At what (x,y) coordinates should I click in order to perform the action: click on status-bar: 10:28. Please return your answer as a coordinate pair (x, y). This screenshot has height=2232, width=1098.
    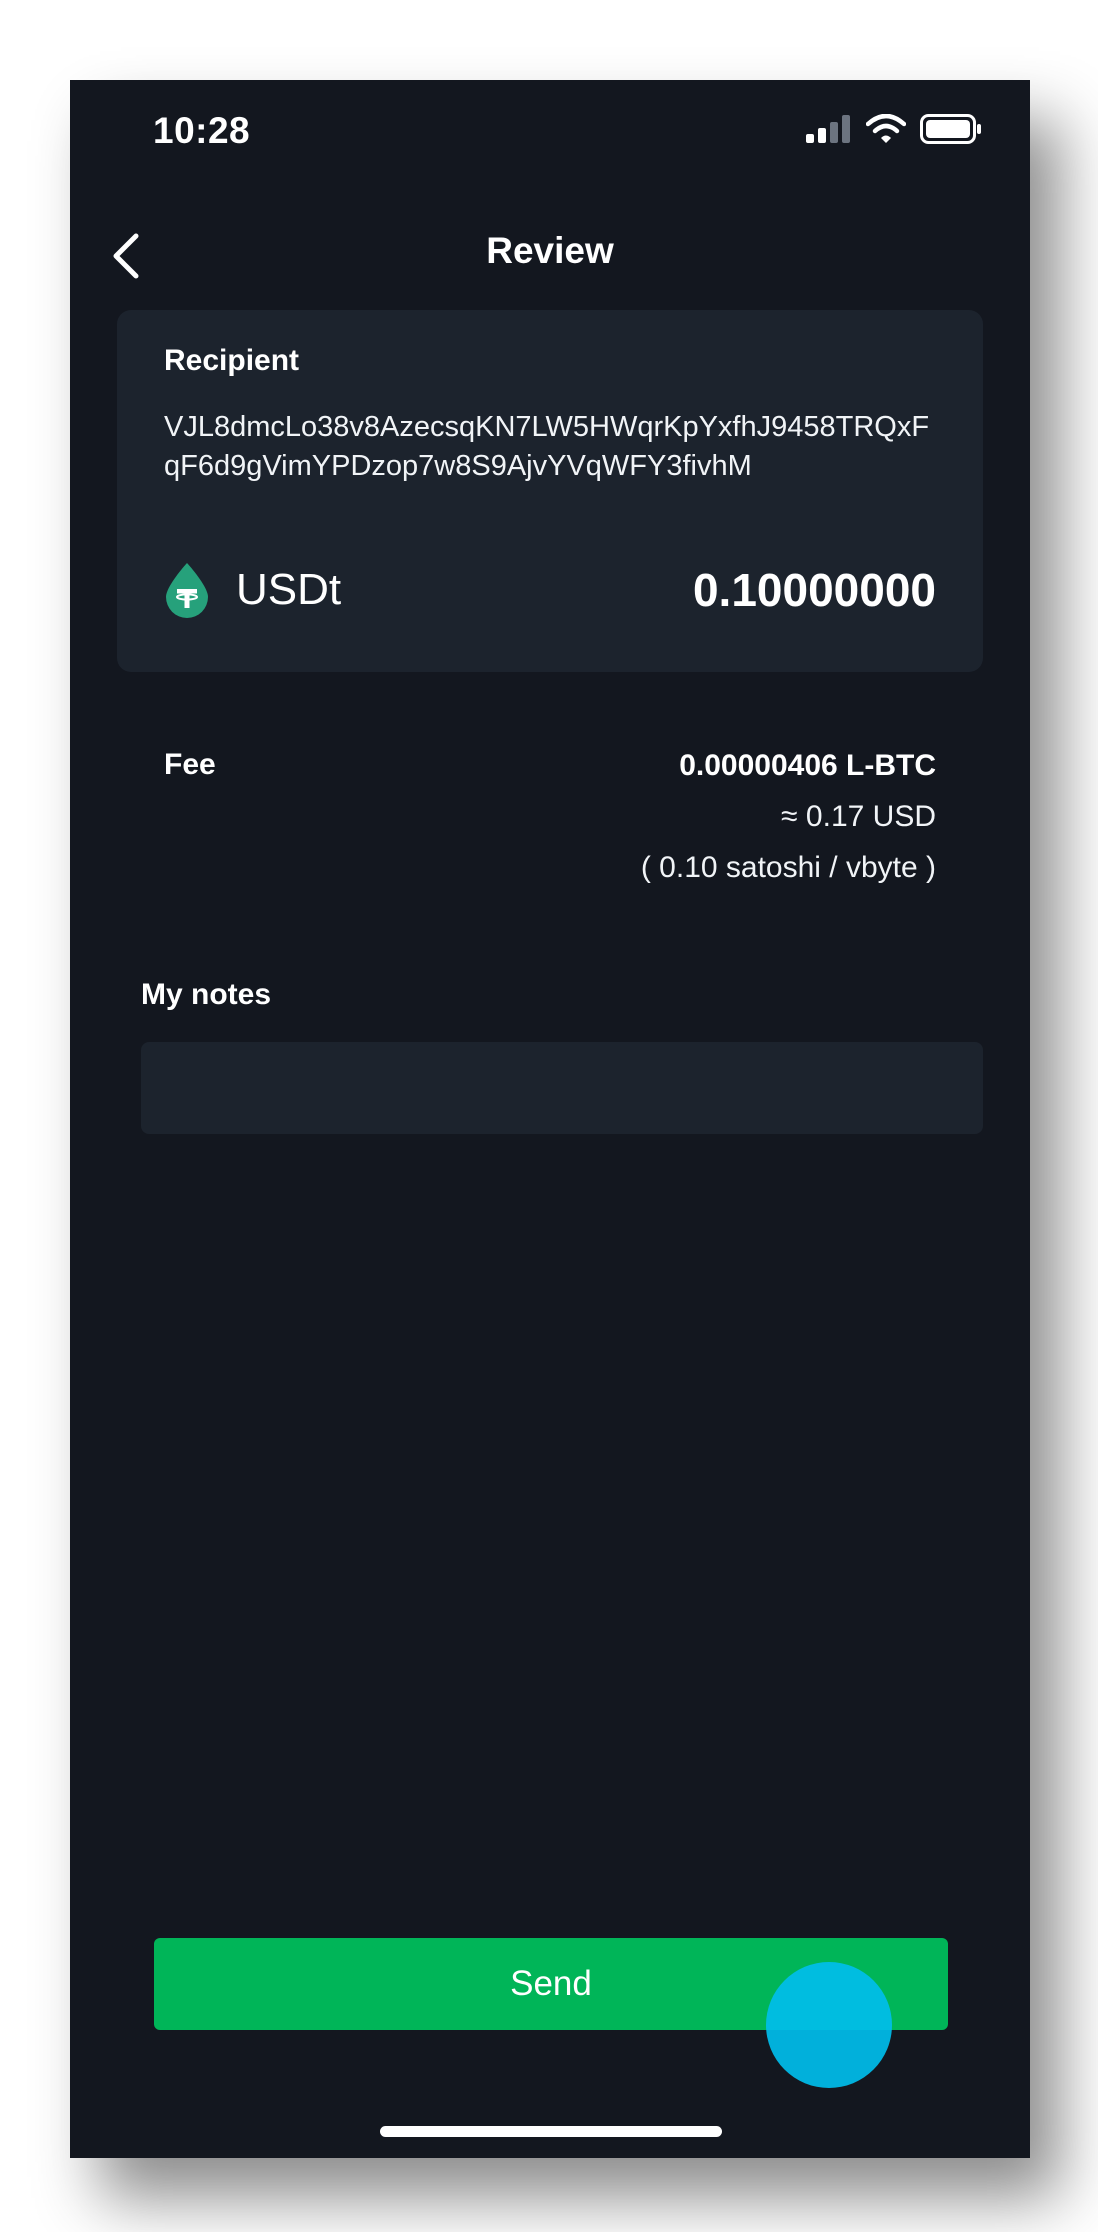
    Looking at the image, I should click on (550, 130).